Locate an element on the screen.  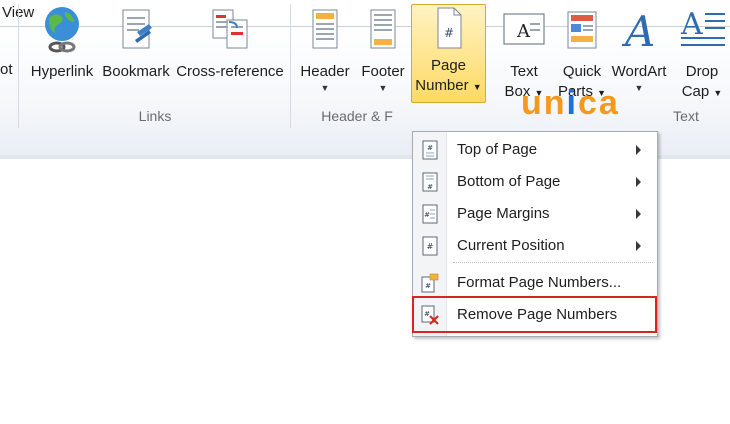
bookmark-icon is located at coordinates (137, 29).